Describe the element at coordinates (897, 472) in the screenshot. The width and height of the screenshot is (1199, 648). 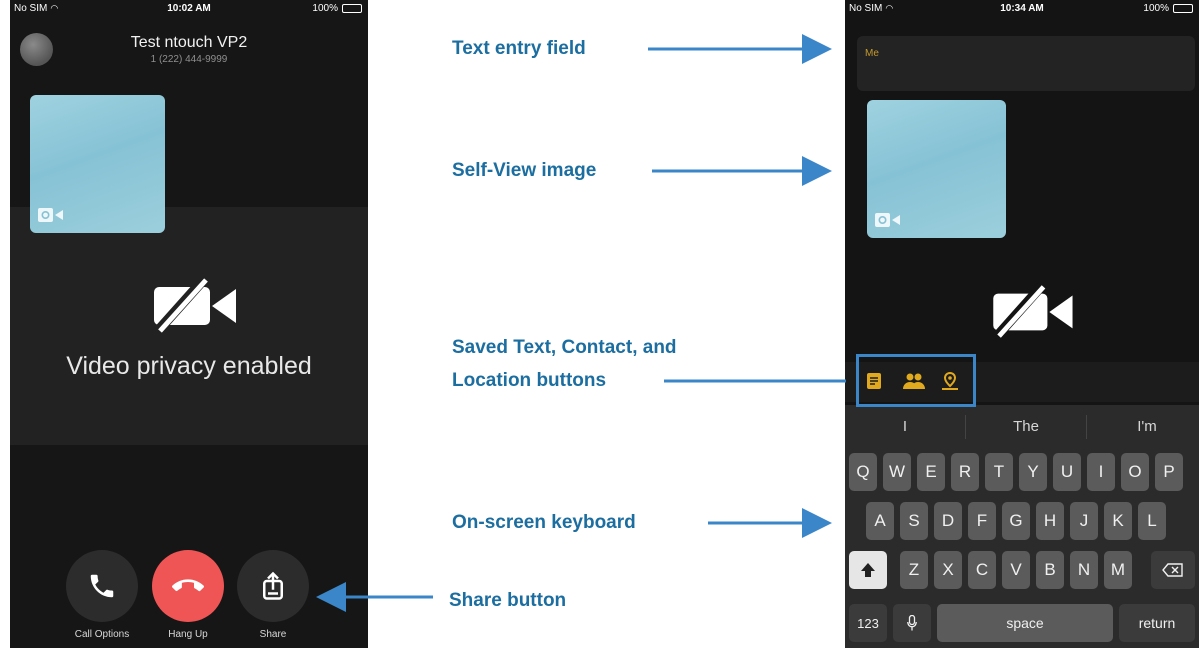
I see `key-w: W` at that location.